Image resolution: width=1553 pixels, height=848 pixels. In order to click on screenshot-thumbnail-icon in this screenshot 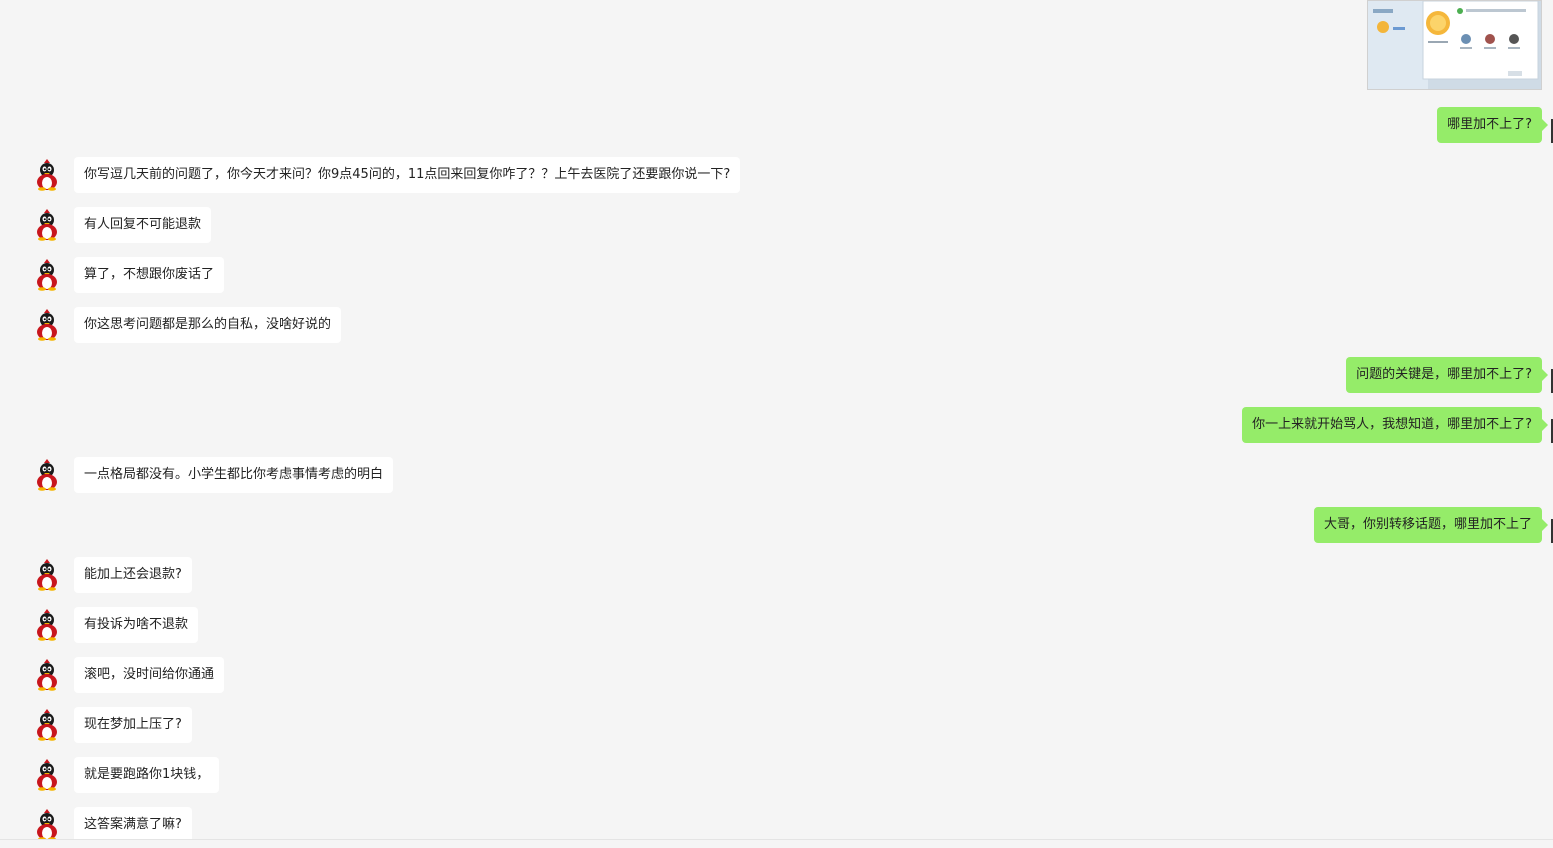, I will do `click(1454, 45)`.